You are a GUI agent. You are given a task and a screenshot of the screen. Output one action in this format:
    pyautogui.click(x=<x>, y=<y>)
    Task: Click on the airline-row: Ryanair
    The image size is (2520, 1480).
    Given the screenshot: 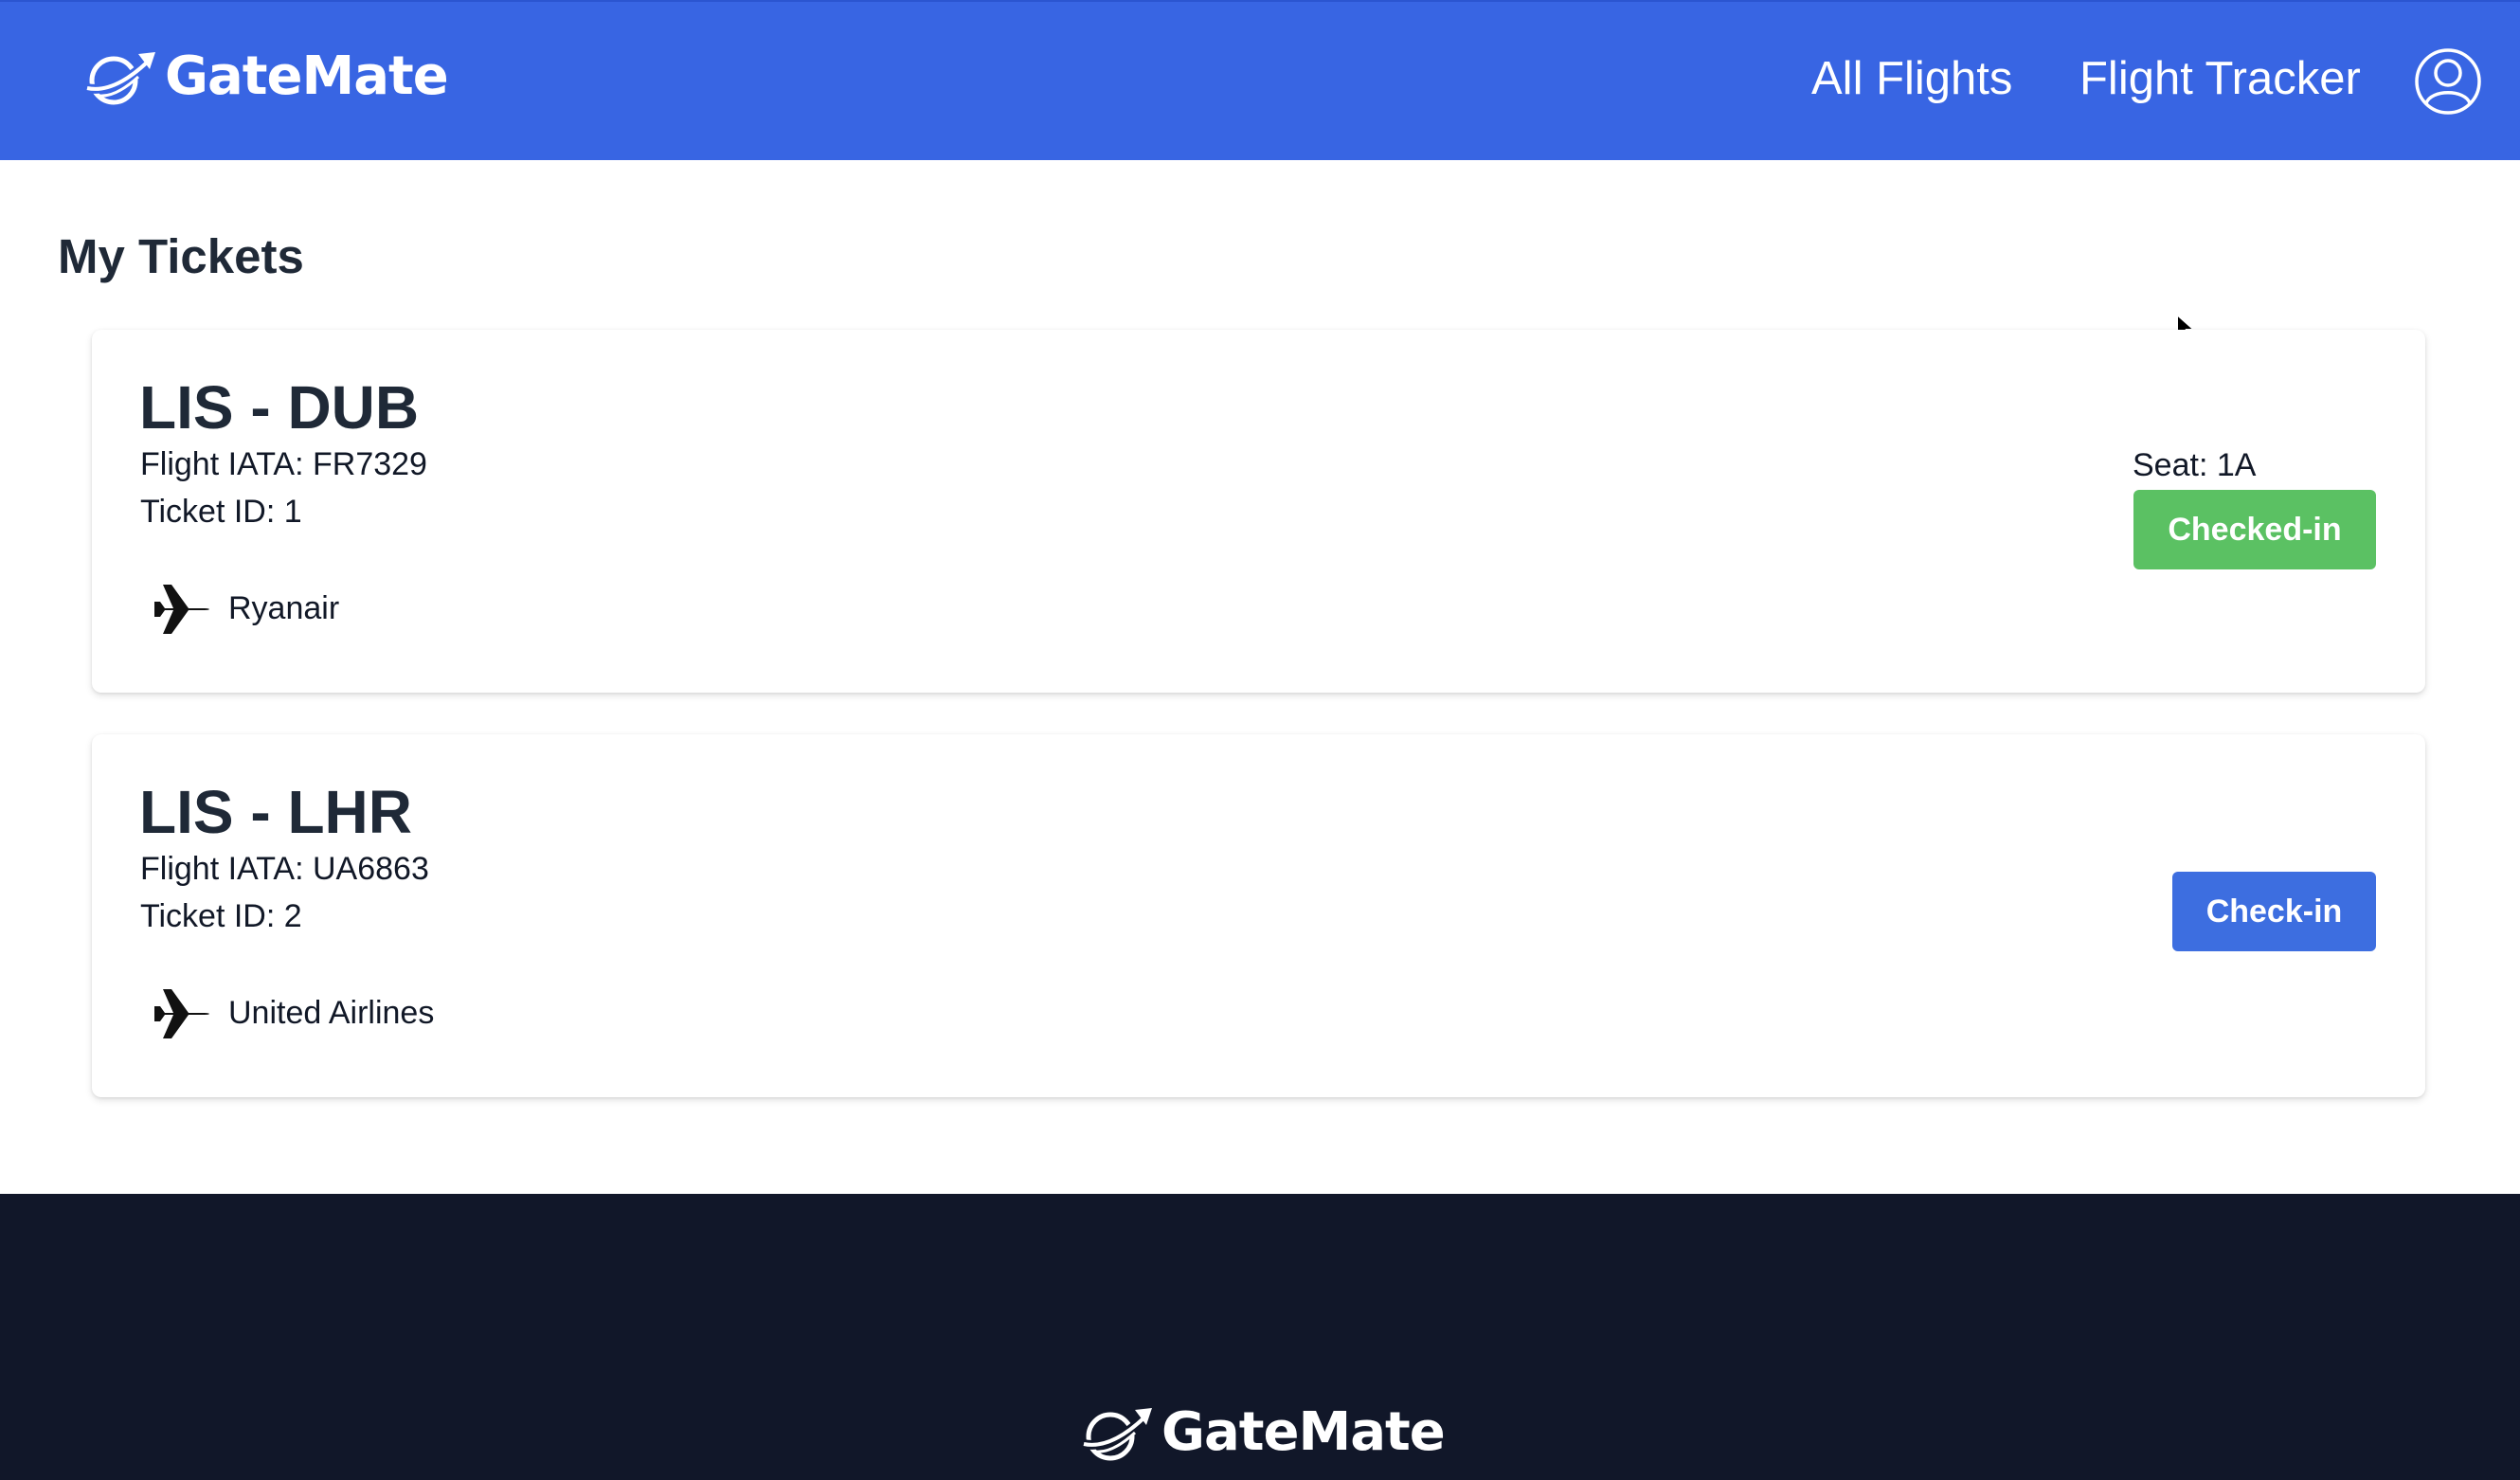 What is the action you would take?
    pyautogui.click(x=245, y=608)
    